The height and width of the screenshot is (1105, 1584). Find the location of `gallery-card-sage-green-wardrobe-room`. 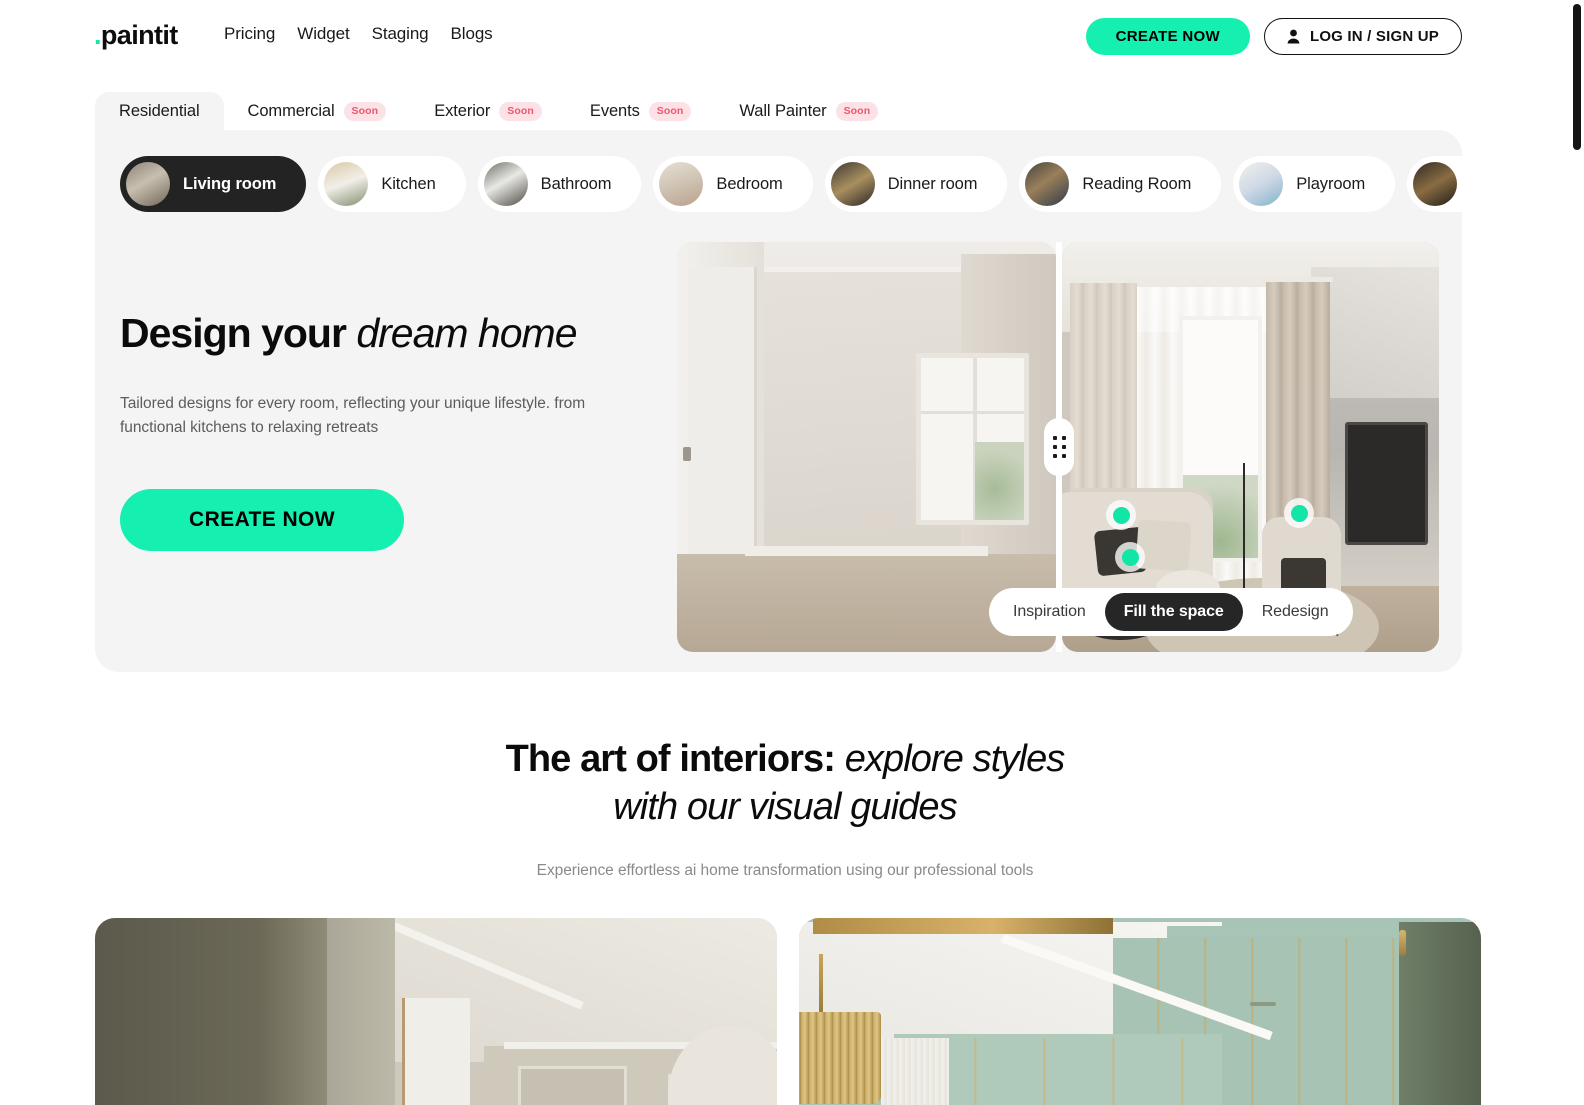

gallery-card-sage-green-wardrobe-room is located at coordinates (1140, 1011).